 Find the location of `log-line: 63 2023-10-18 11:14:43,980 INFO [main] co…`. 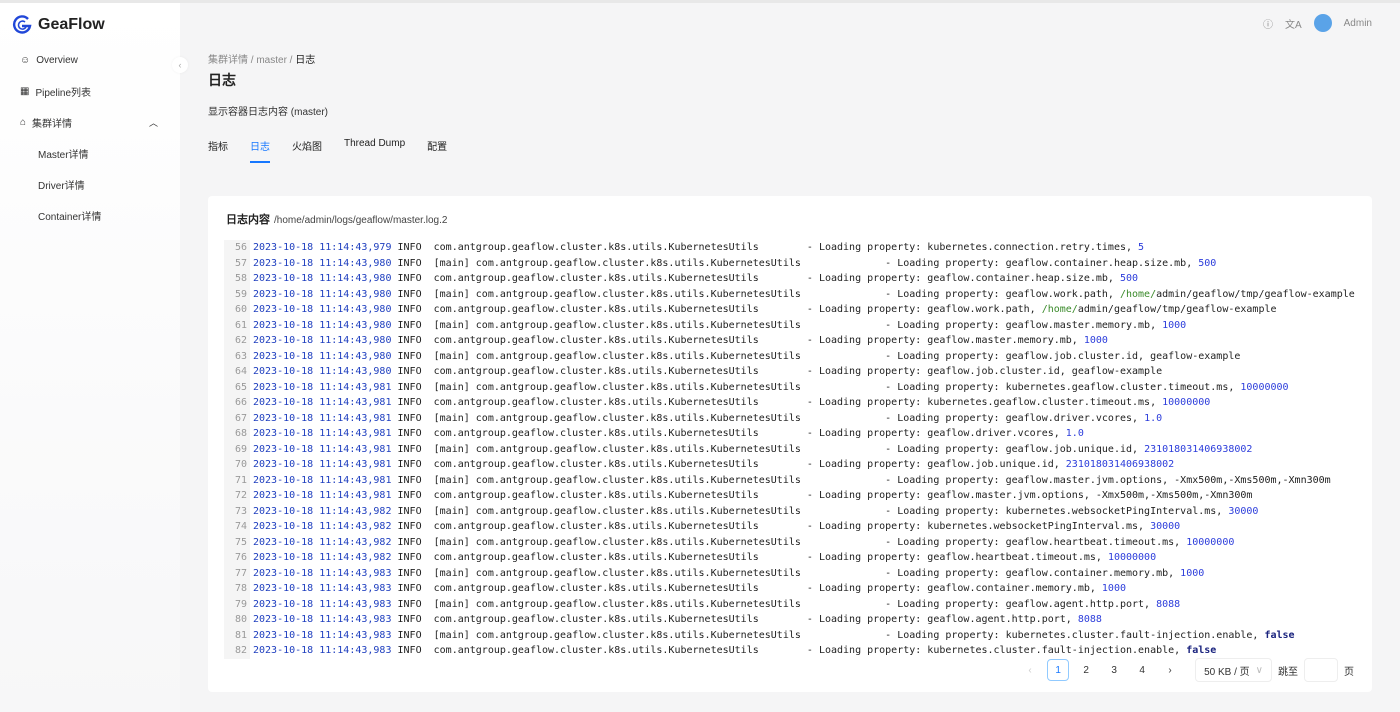

log-line: 63 2023-10-18 11:14:43,980 INFO [main] co… is located at coordinates (789, 356).